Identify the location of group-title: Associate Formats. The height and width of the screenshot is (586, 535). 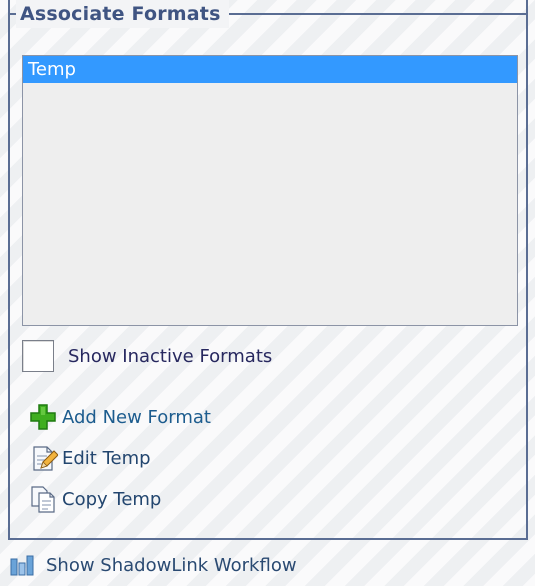
(122, 14).